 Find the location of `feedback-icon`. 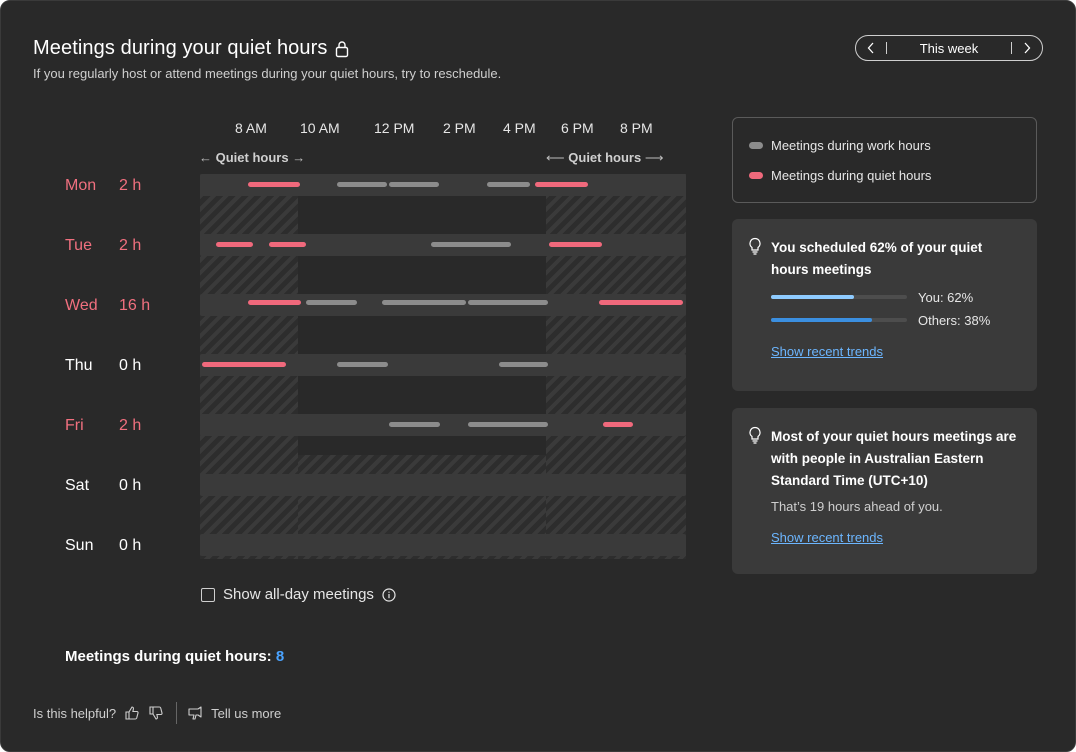

feedback-icon is located at coordinates (195, 713).